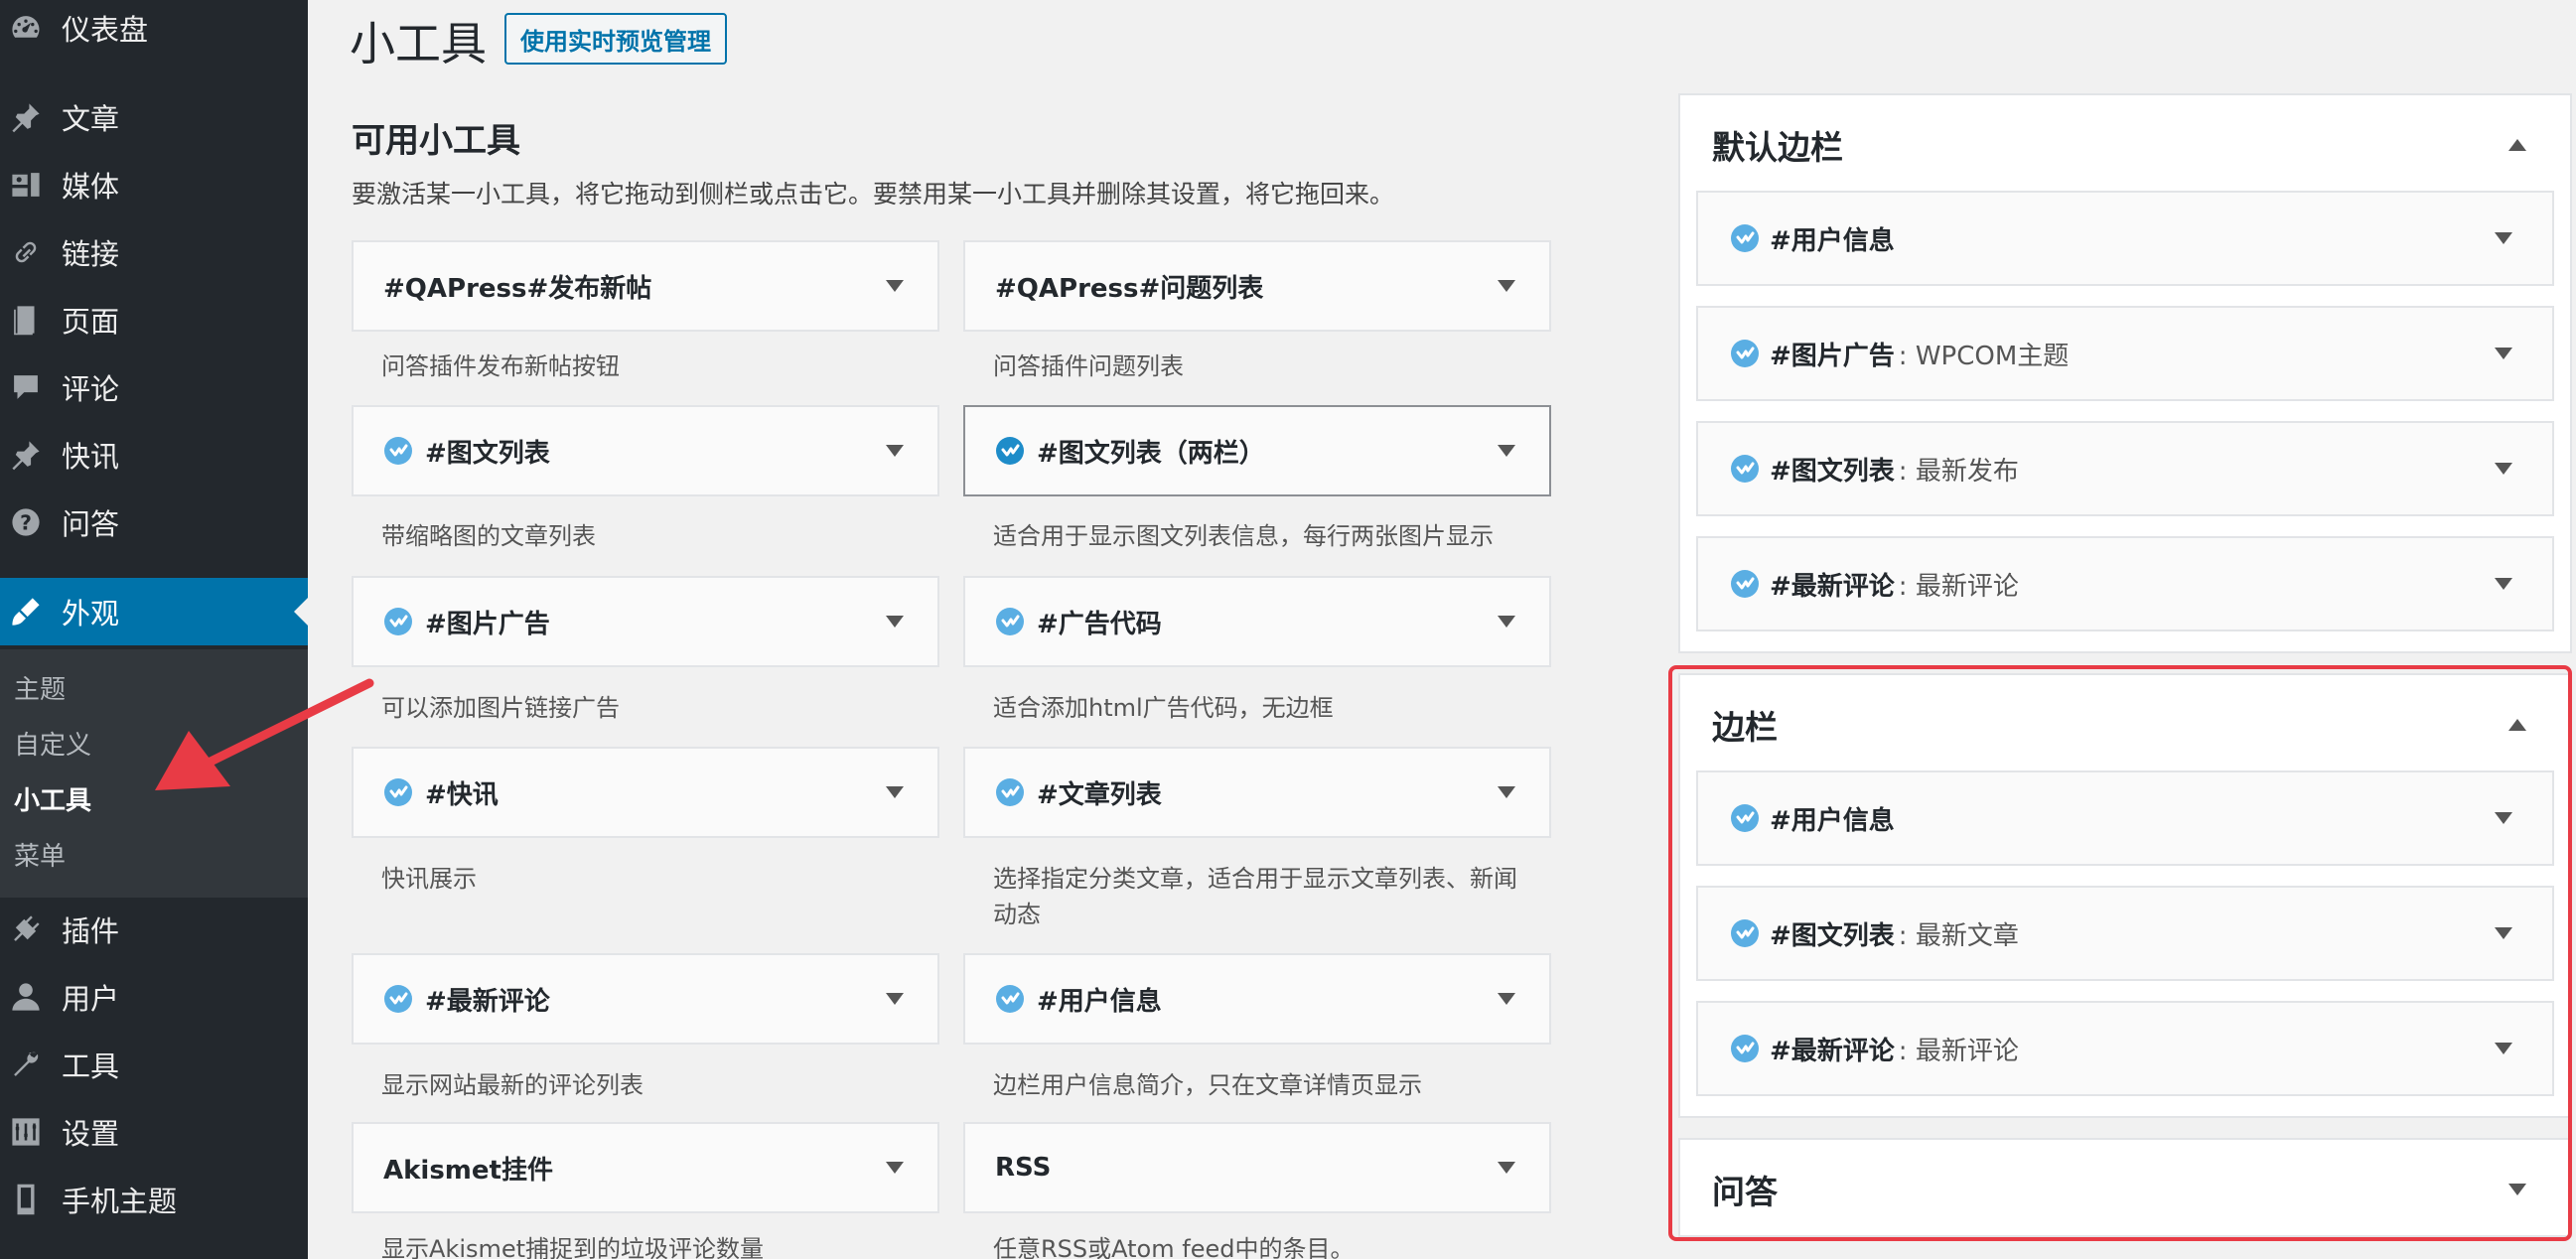 Image resolution: width=2576 pixels, height=1259 pixels. What do you see at coordinates (154, 522) in the screenshot?
I see `menu-qa: ? 问答` at bounding box center [154, 522].